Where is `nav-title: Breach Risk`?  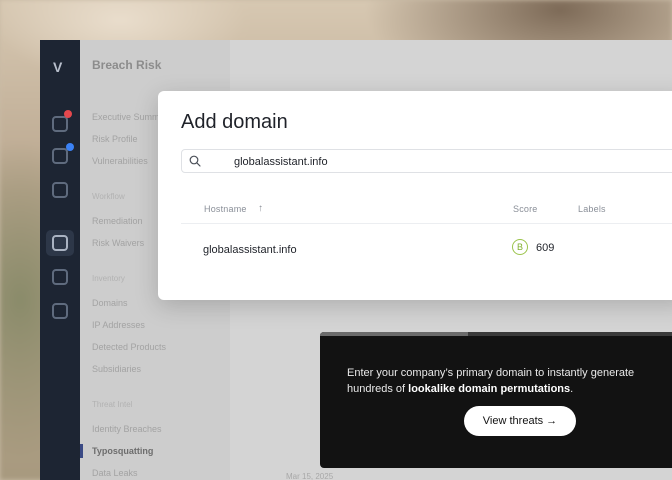
nav-title: Breach Risk is located at coordinates (127, 65).